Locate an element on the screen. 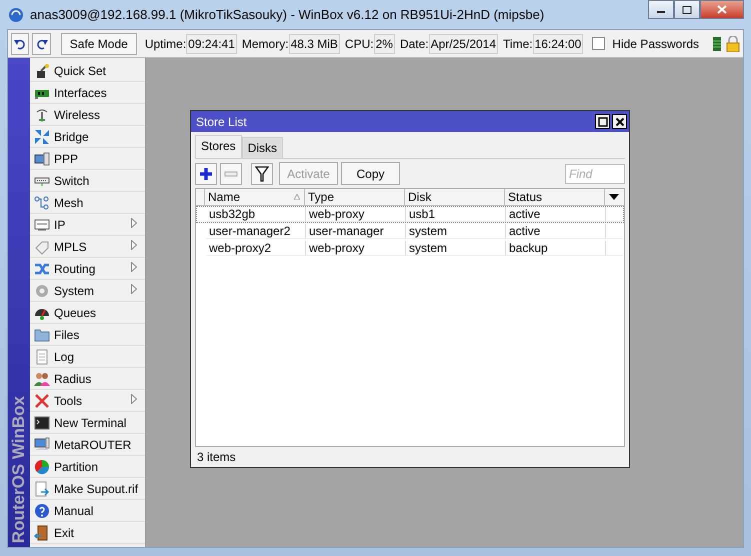  help-icon is located at coordinates (42, 510).